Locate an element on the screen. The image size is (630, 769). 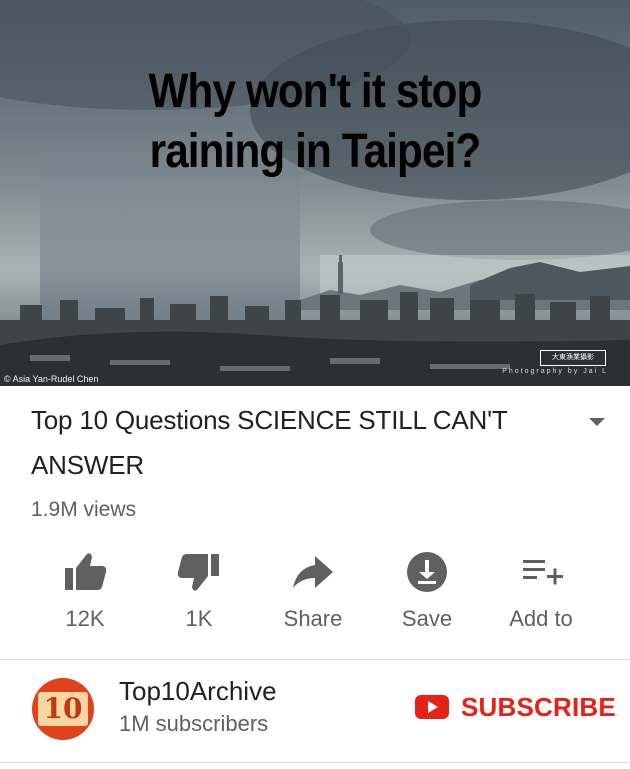
section-divider is located at coordinates (315, 659).